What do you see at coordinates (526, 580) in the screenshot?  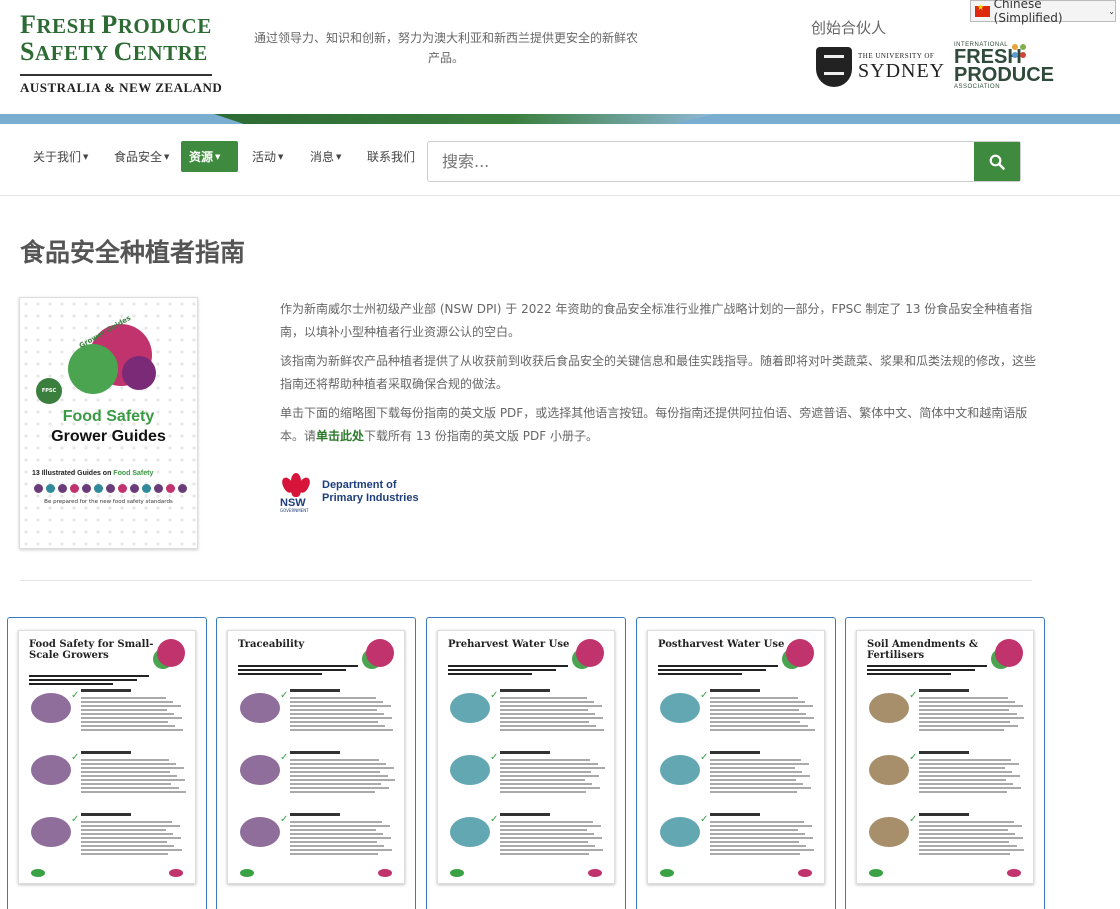 I see `section-divider` at bounding box center [526, 580].